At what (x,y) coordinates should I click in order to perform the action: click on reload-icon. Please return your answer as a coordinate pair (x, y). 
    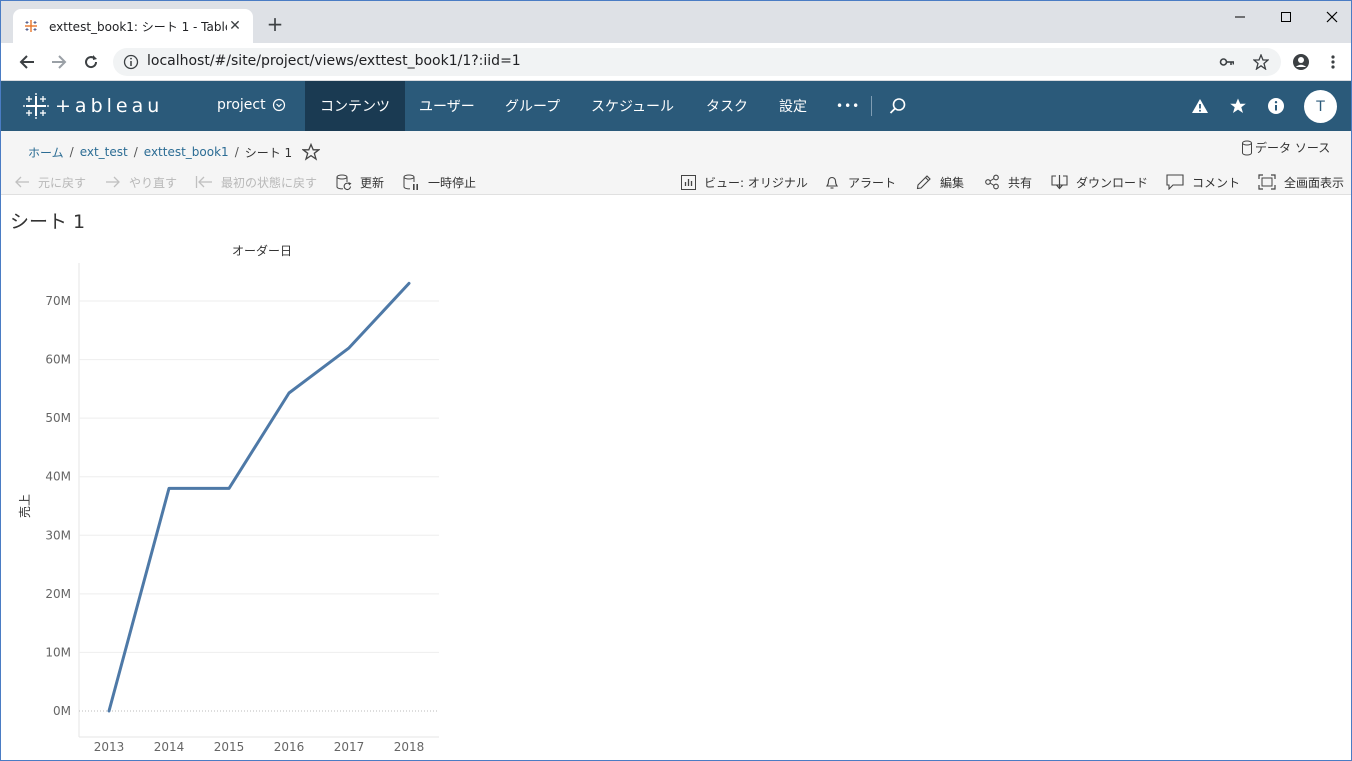
    Looking at the image, I should click on (91, 62).